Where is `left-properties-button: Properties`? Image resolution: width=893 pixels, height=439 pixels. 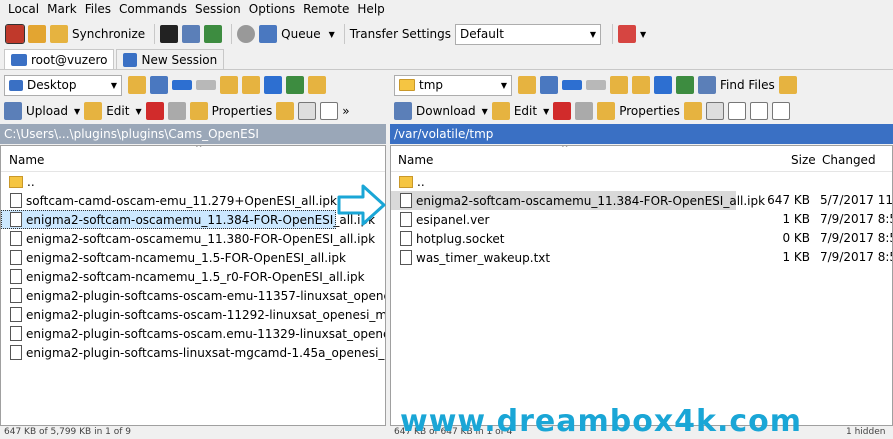
left-properties-button: Properties is located at coordinates (230, 111).